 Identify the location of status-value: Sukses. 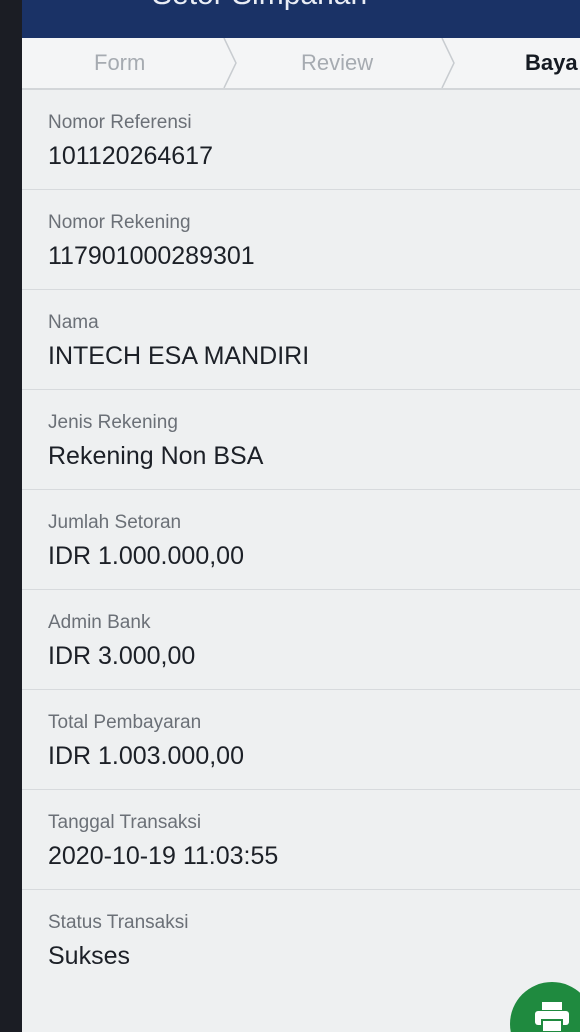
(89, 956).